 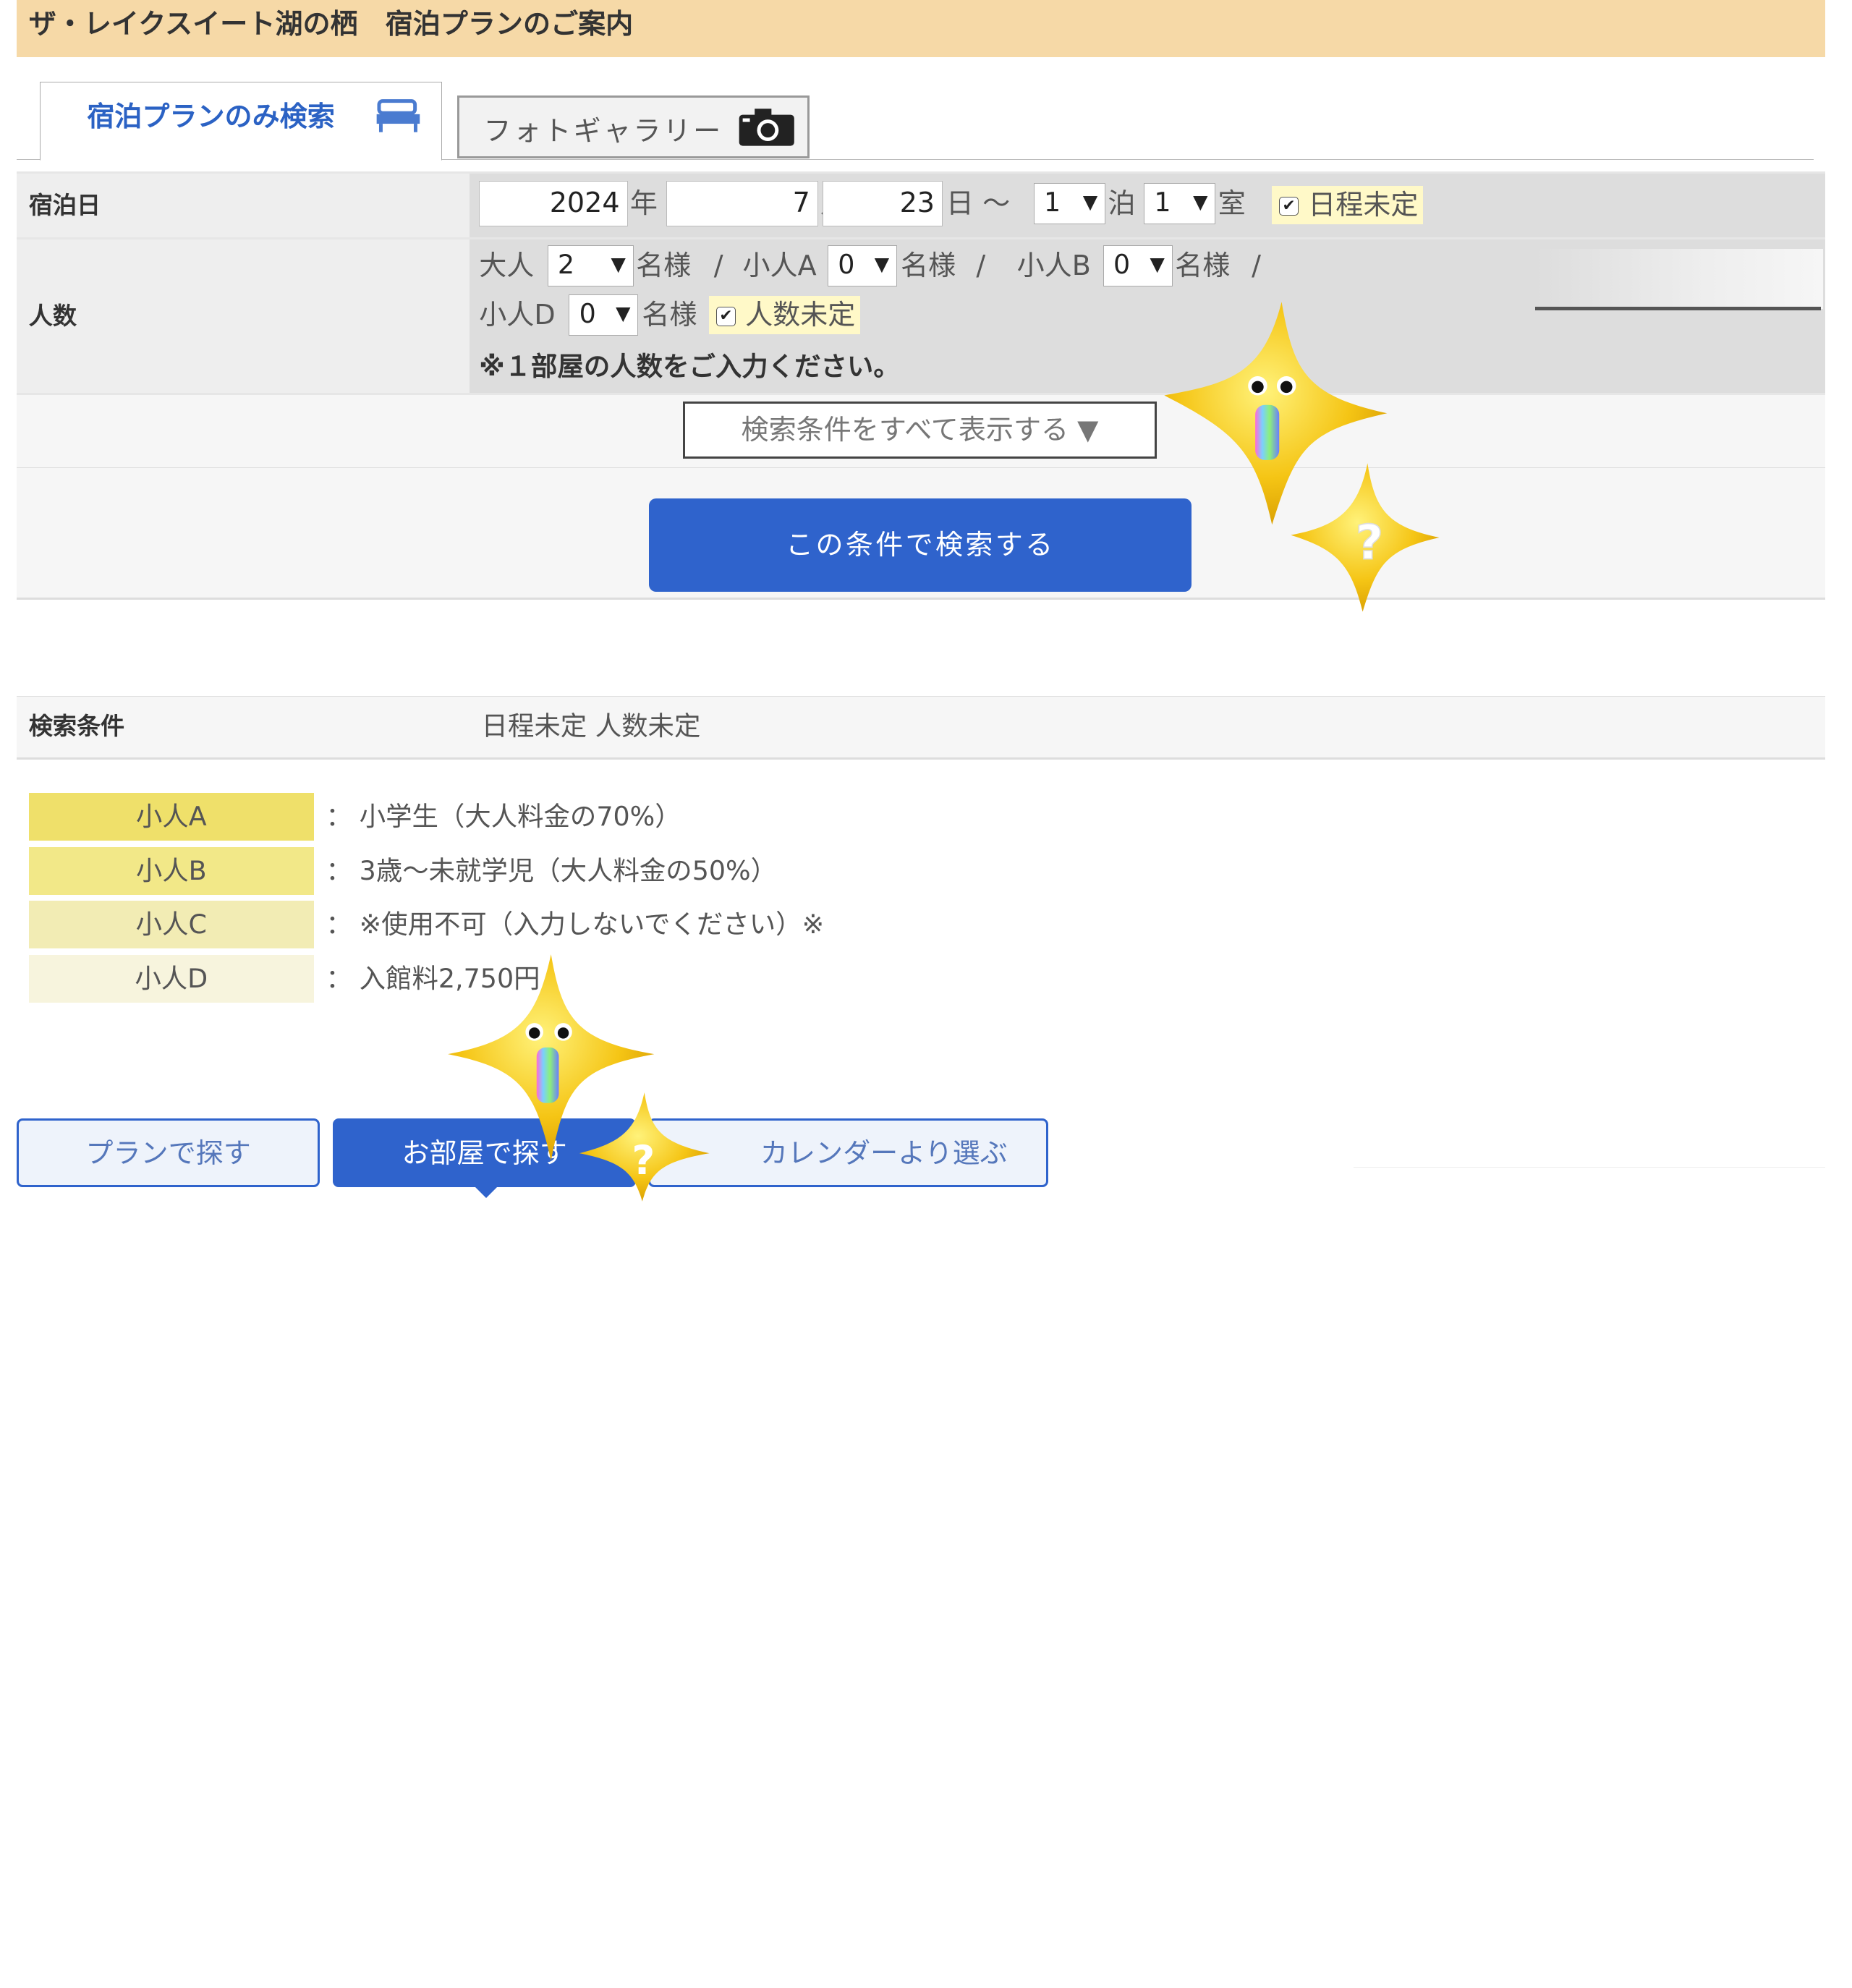 I want to click on month-input: 7, so click(x=742, y=203).